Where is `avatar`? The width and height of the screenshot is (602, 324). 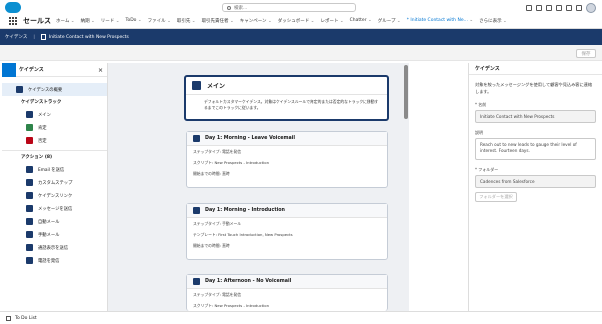 avatar is located at coordinates (591, 8).